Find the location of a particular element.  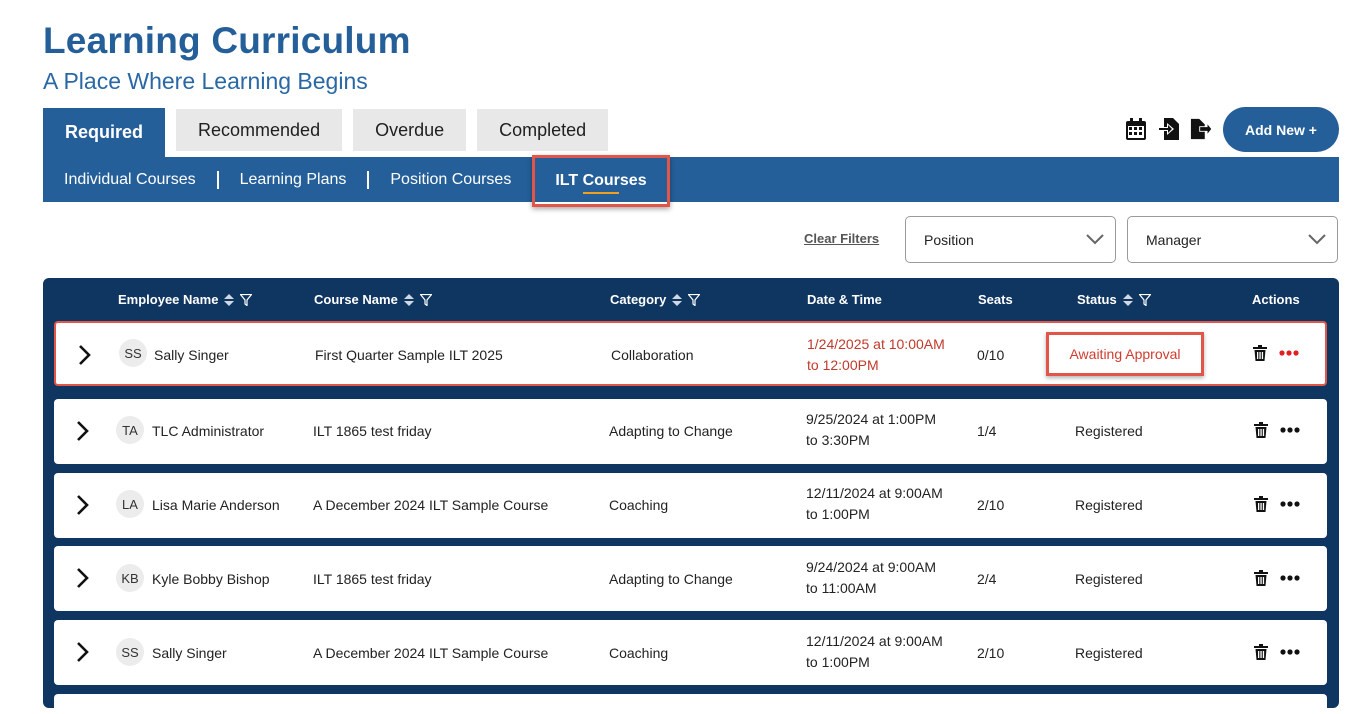

manager-dropdown: Manager is located at coordinates (1232, 239).